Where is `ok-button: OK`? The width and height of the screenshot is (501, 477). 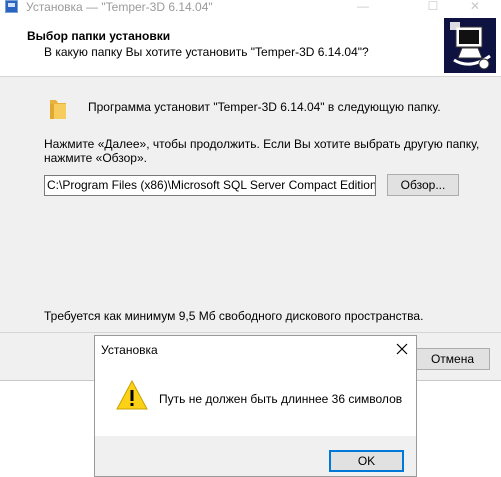 ok-button: OK is located at coordinates (366, 461).